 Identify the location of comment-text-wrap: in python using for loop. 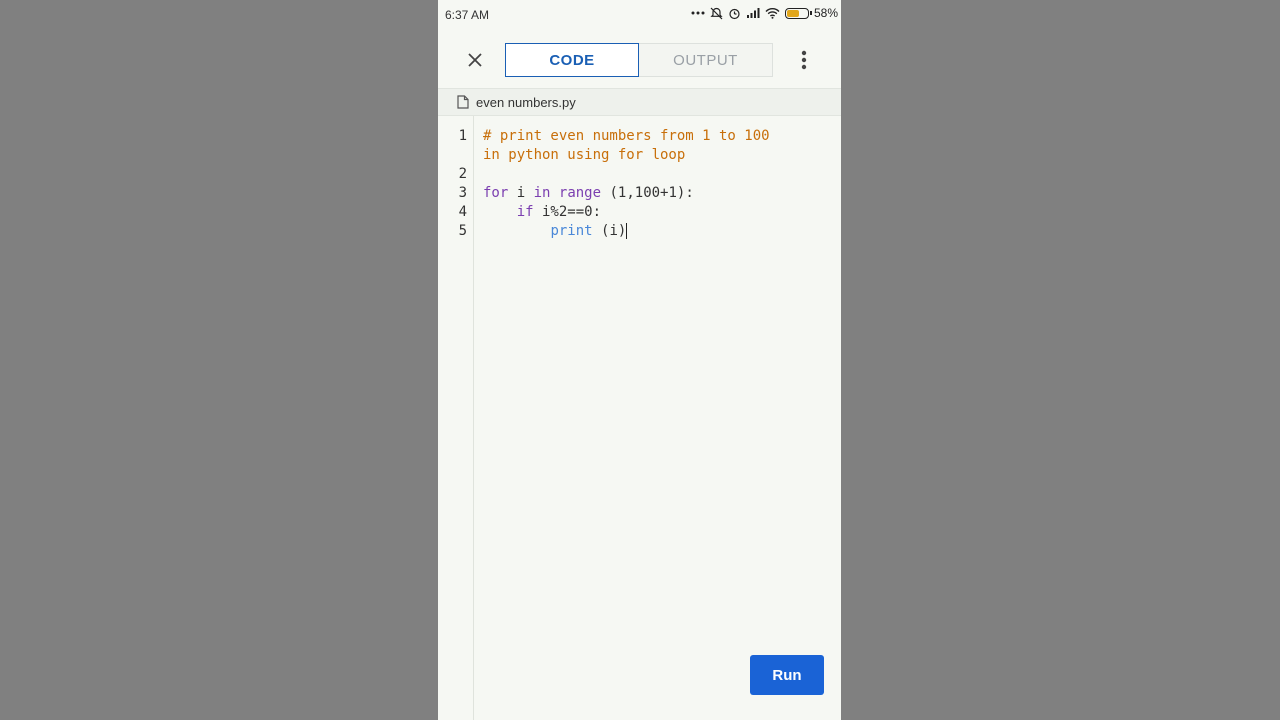
(584, 155).